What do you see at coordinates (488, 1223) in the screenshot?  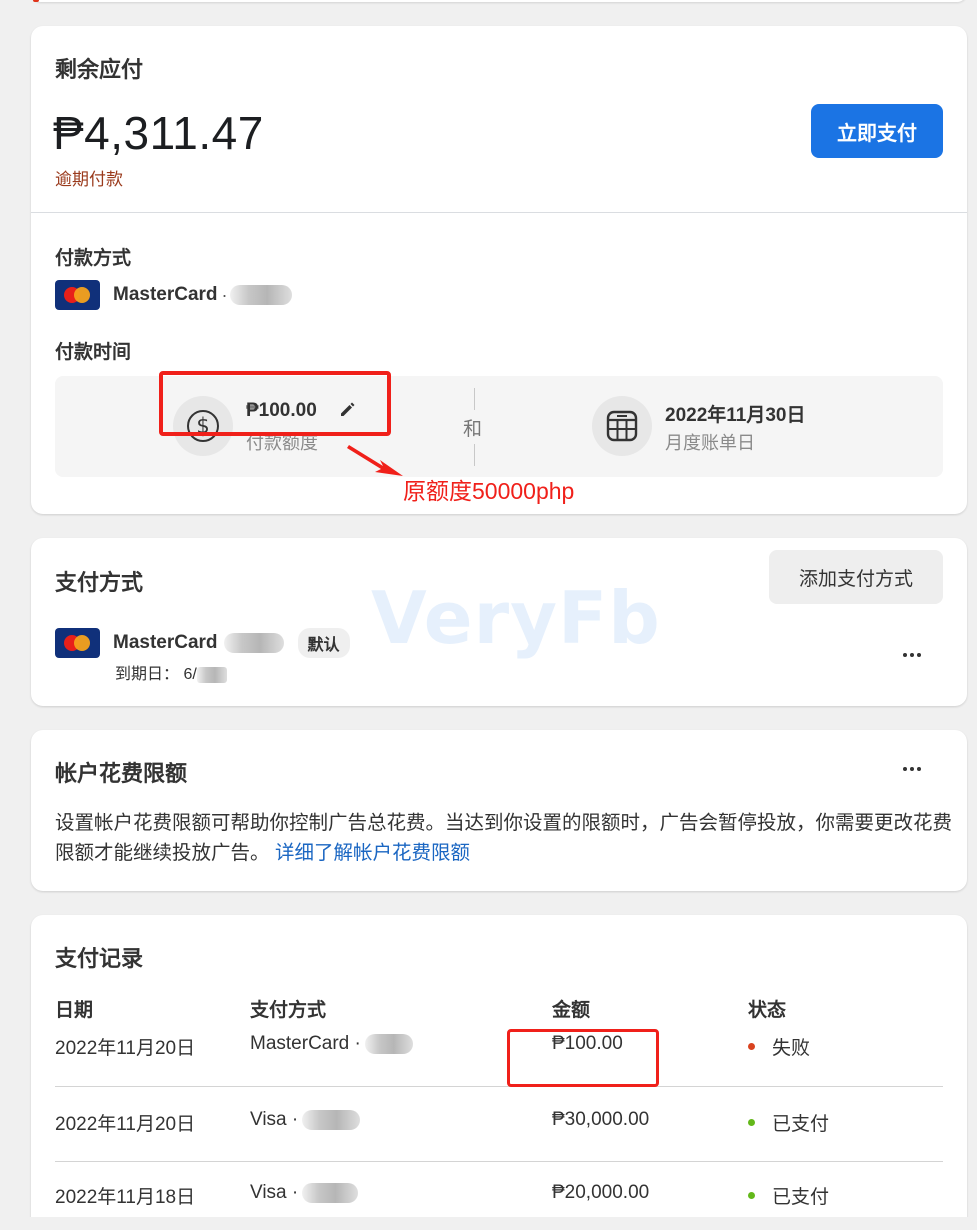 I see `page-background` at bounding box center [488, 1223].